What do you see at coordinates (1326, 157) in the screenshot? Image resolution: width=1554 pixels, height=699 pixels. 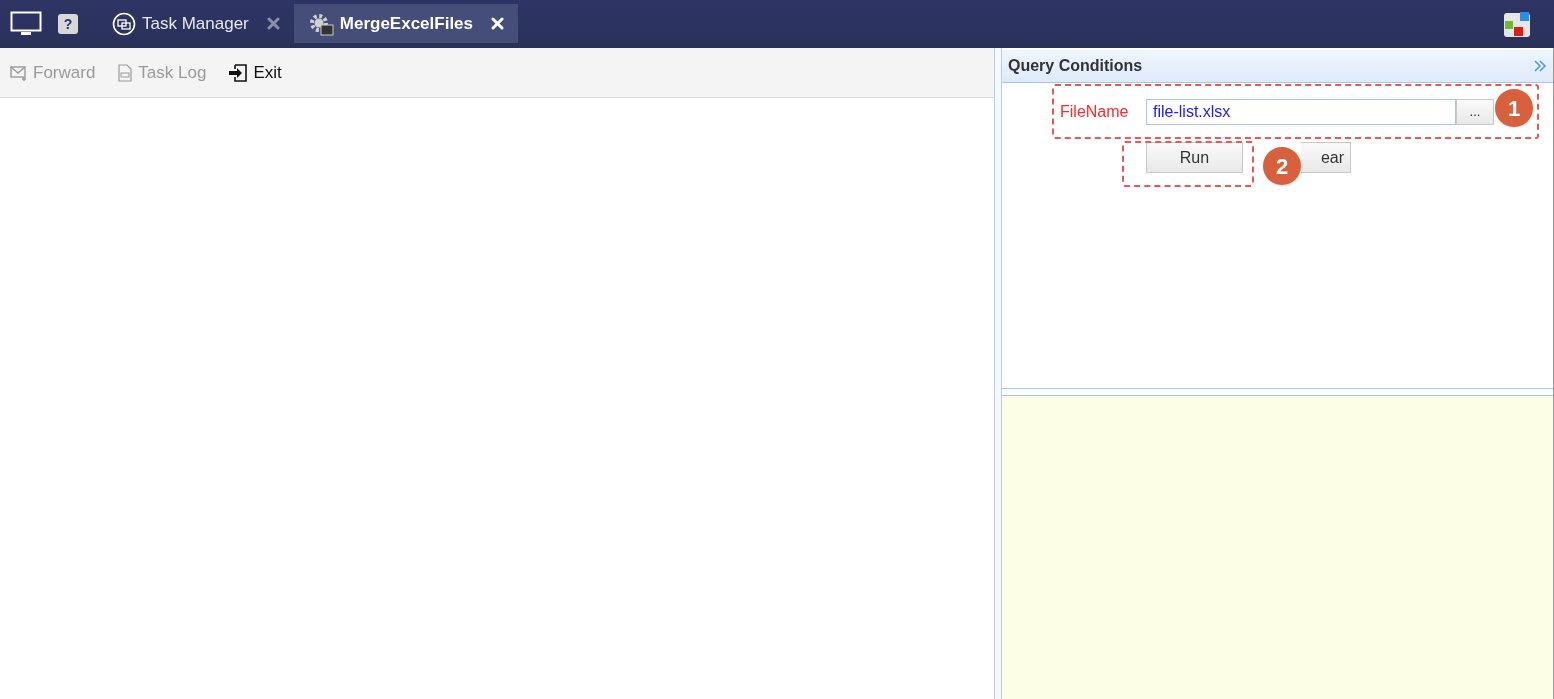 I see `action-button: ear` at bounding box center [1326, 157].